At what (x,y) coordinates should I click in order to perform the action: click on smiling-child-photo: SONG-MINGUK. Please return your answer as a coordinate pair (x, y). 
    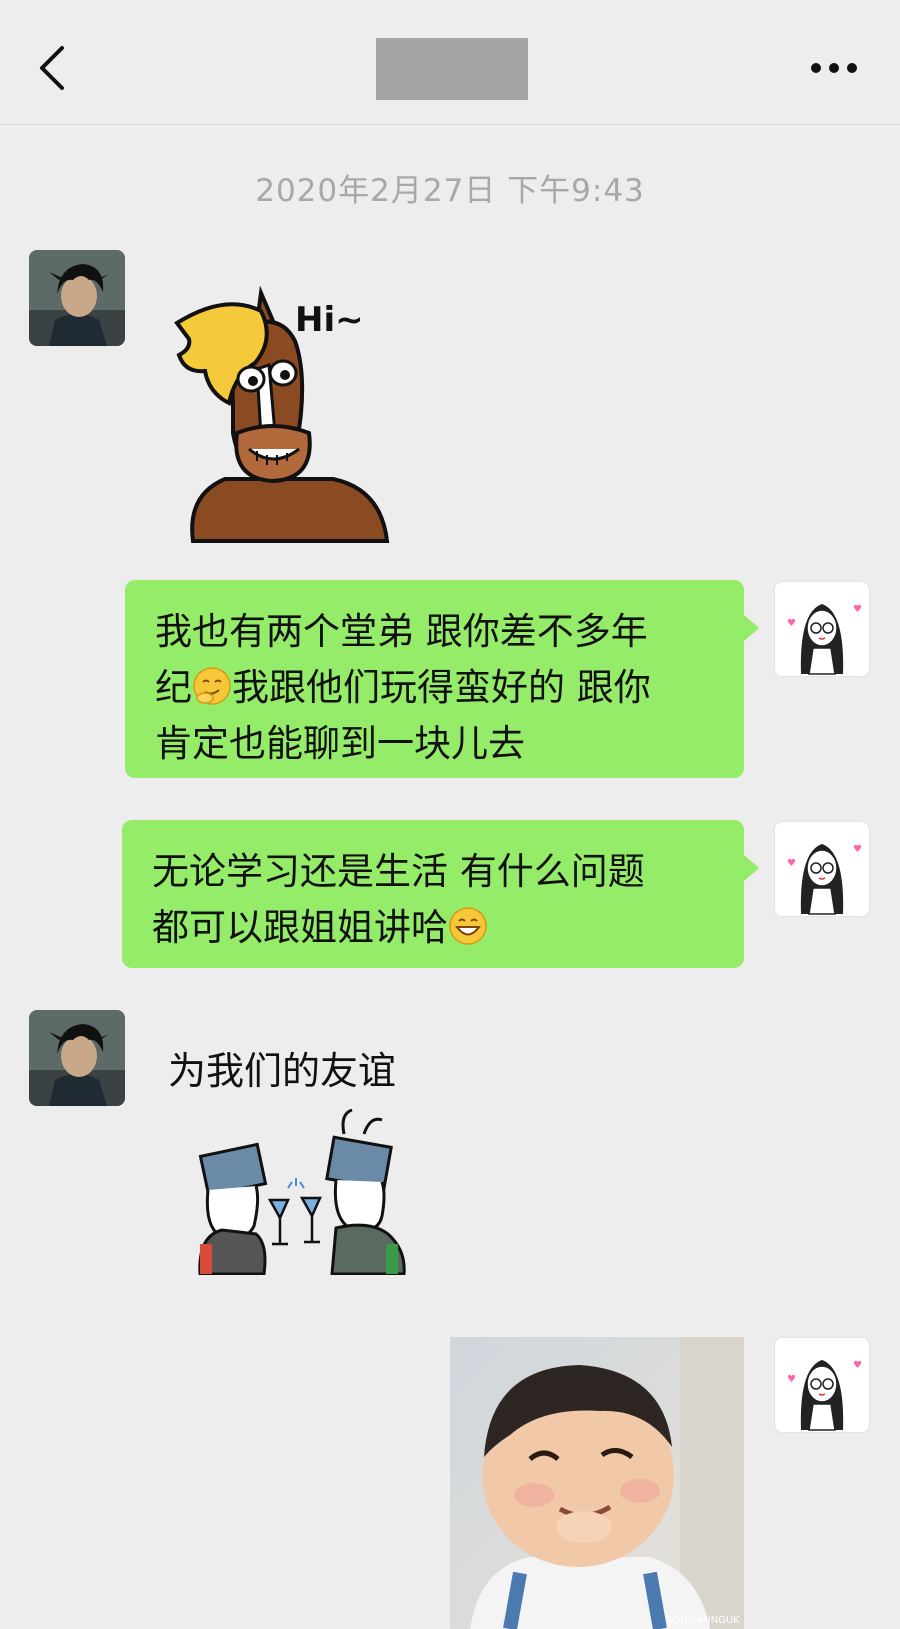
    Looking at the image, I should click on (597, 1483).